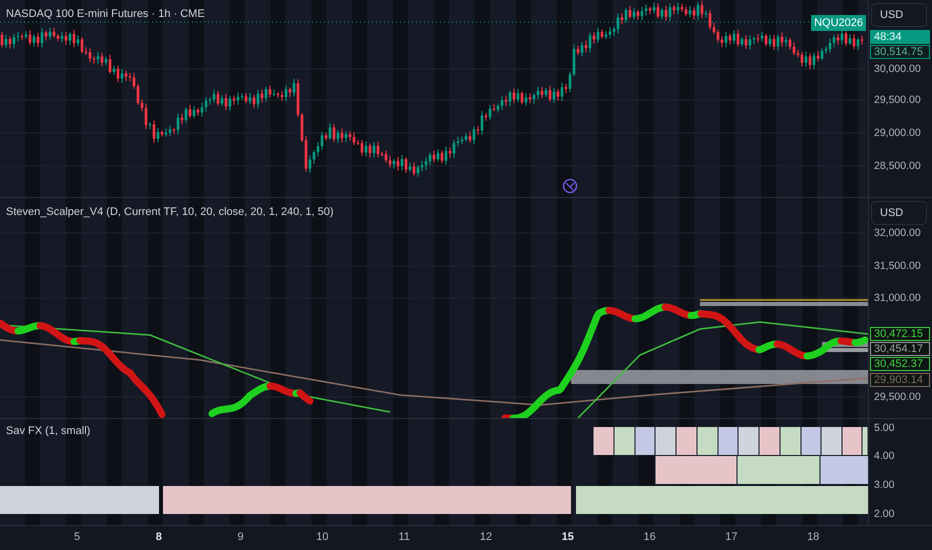 This screenshot has width=932, height=550. I want to click on price-tick: 32,000.00, so click(897, 233).